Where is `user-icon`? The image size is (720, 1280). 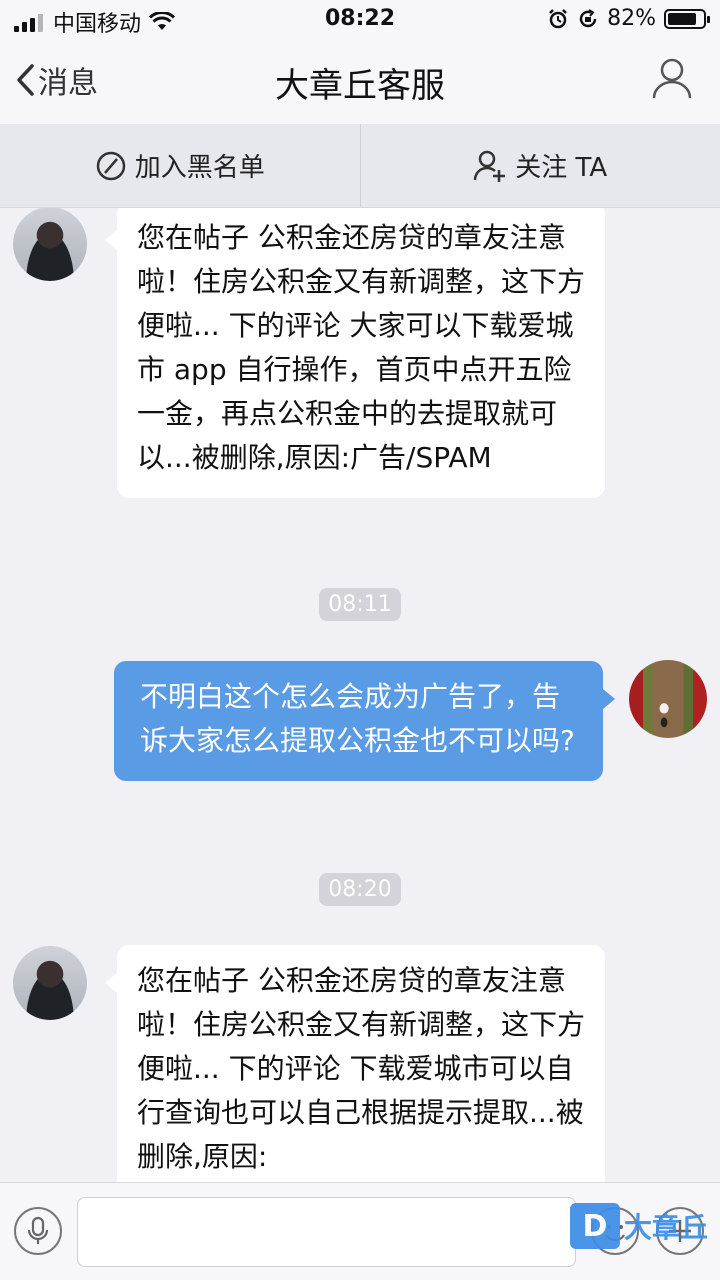 user-icon is located at coordinates (672, 78).